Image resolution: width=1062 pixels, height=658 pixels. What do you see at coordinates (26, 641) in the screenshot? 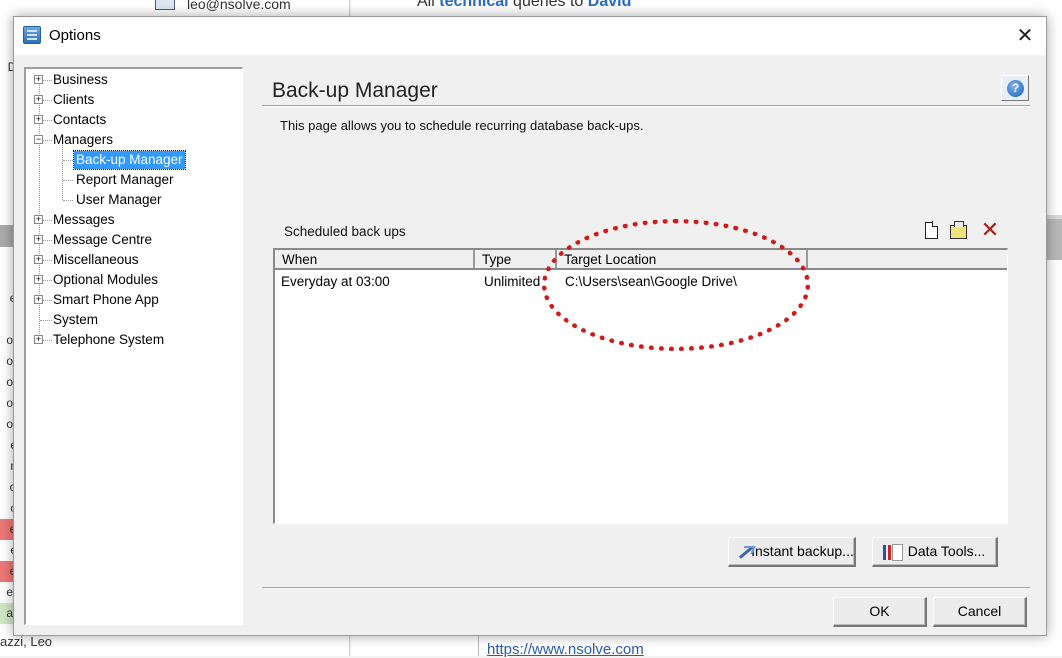
I see `background-contact-name: azzi, Leo` at bounding box center [26, 641].